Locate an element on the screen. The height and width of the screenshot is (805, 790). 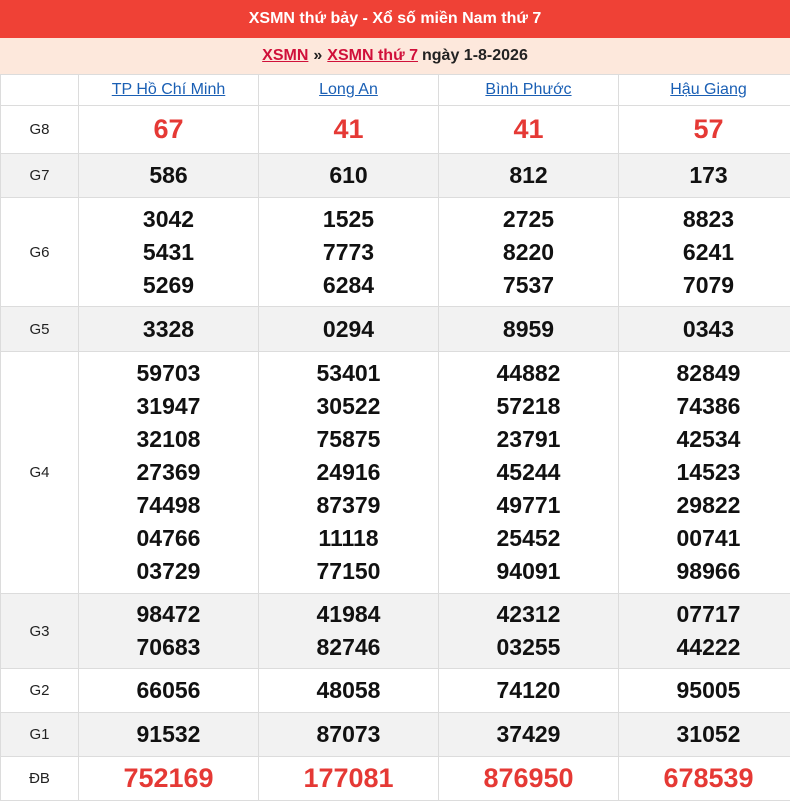
result-number: 5269 is located at coordinates (168, 284).